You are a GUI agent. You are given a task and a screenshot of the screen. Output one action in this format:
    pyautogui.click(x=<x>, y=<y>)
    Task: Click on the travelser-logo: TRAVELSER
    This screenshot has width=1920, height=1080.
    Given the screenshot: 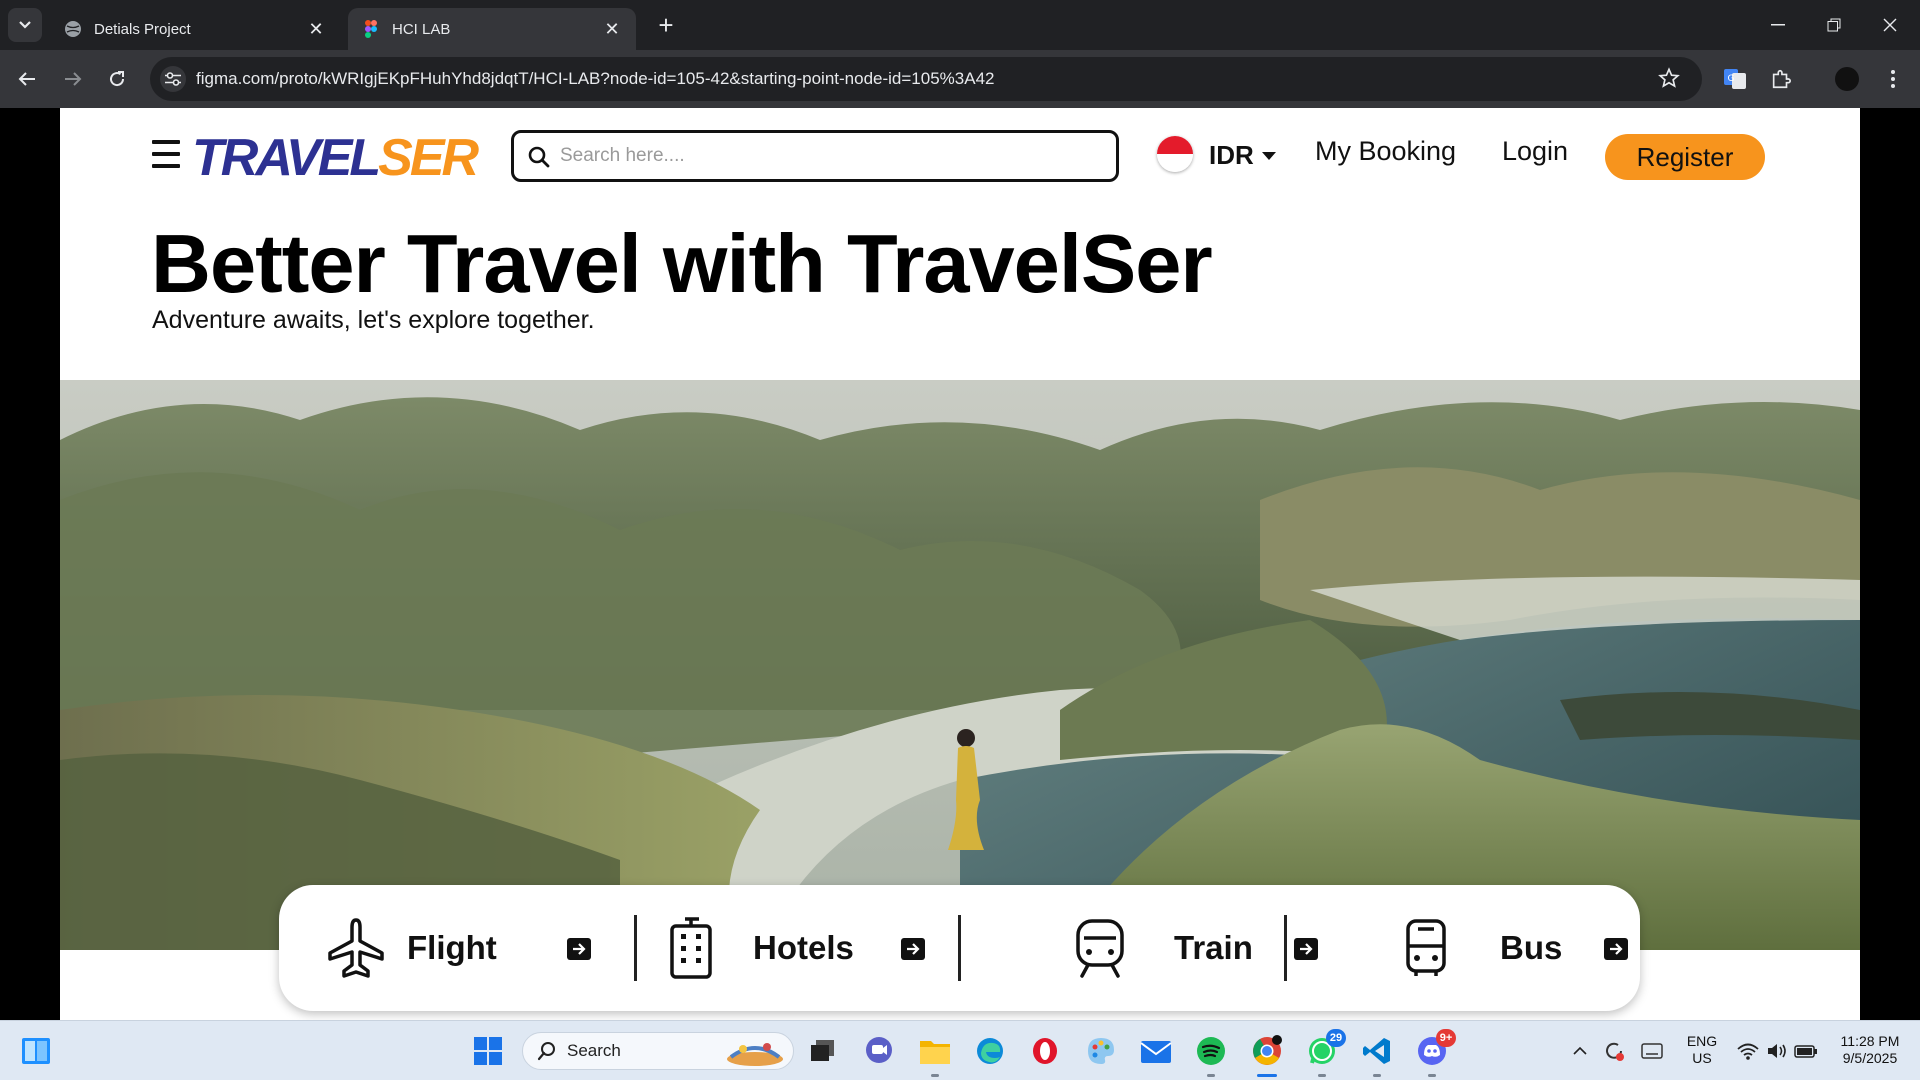 What is the action you would take?
    pyautogui.click(x=335, y=158)
    